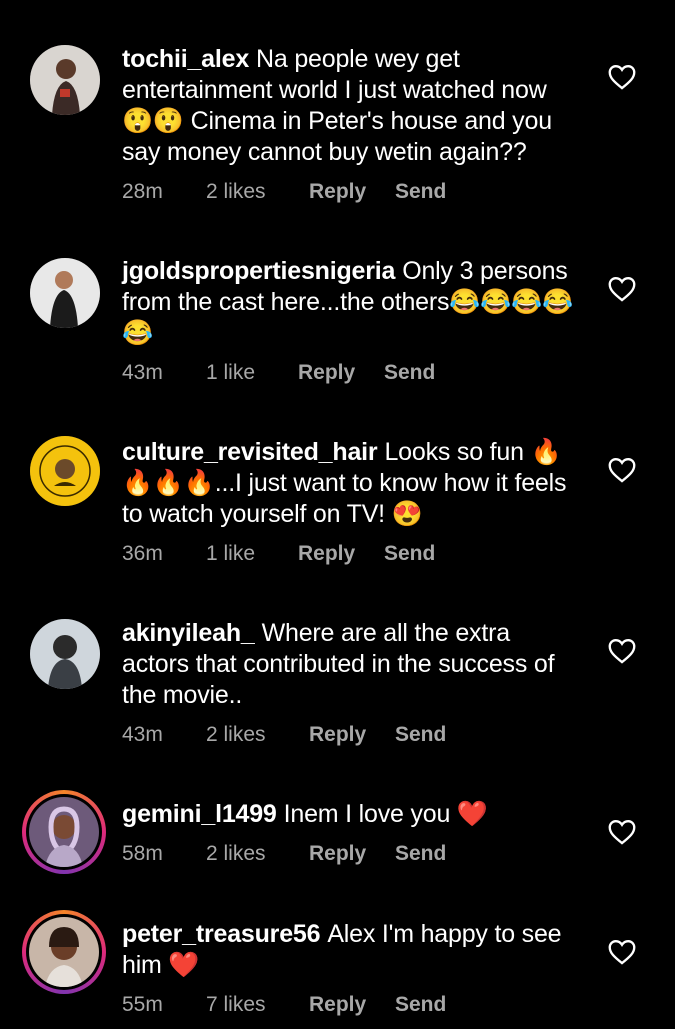 This screenshot has width=675, height=1029. Describe the element at coordinates (221, 934) in the screenshot. I see `comment-username: peter_treasure56` at that location.